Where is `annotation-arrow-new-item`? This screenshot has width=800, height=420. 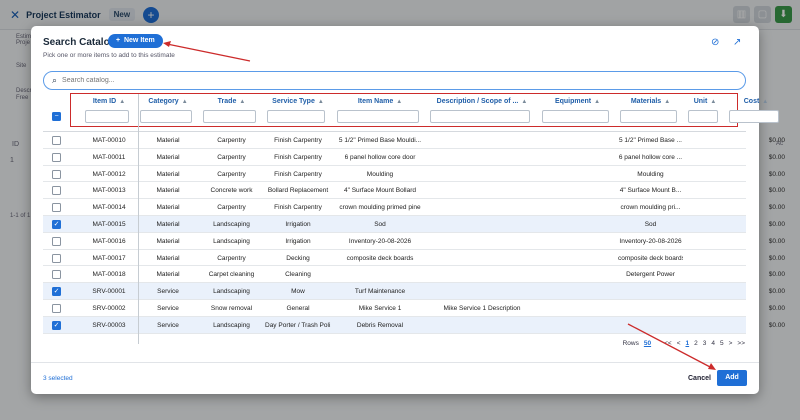 annotation-arrow-new-item is located at coordinates (208, 52).